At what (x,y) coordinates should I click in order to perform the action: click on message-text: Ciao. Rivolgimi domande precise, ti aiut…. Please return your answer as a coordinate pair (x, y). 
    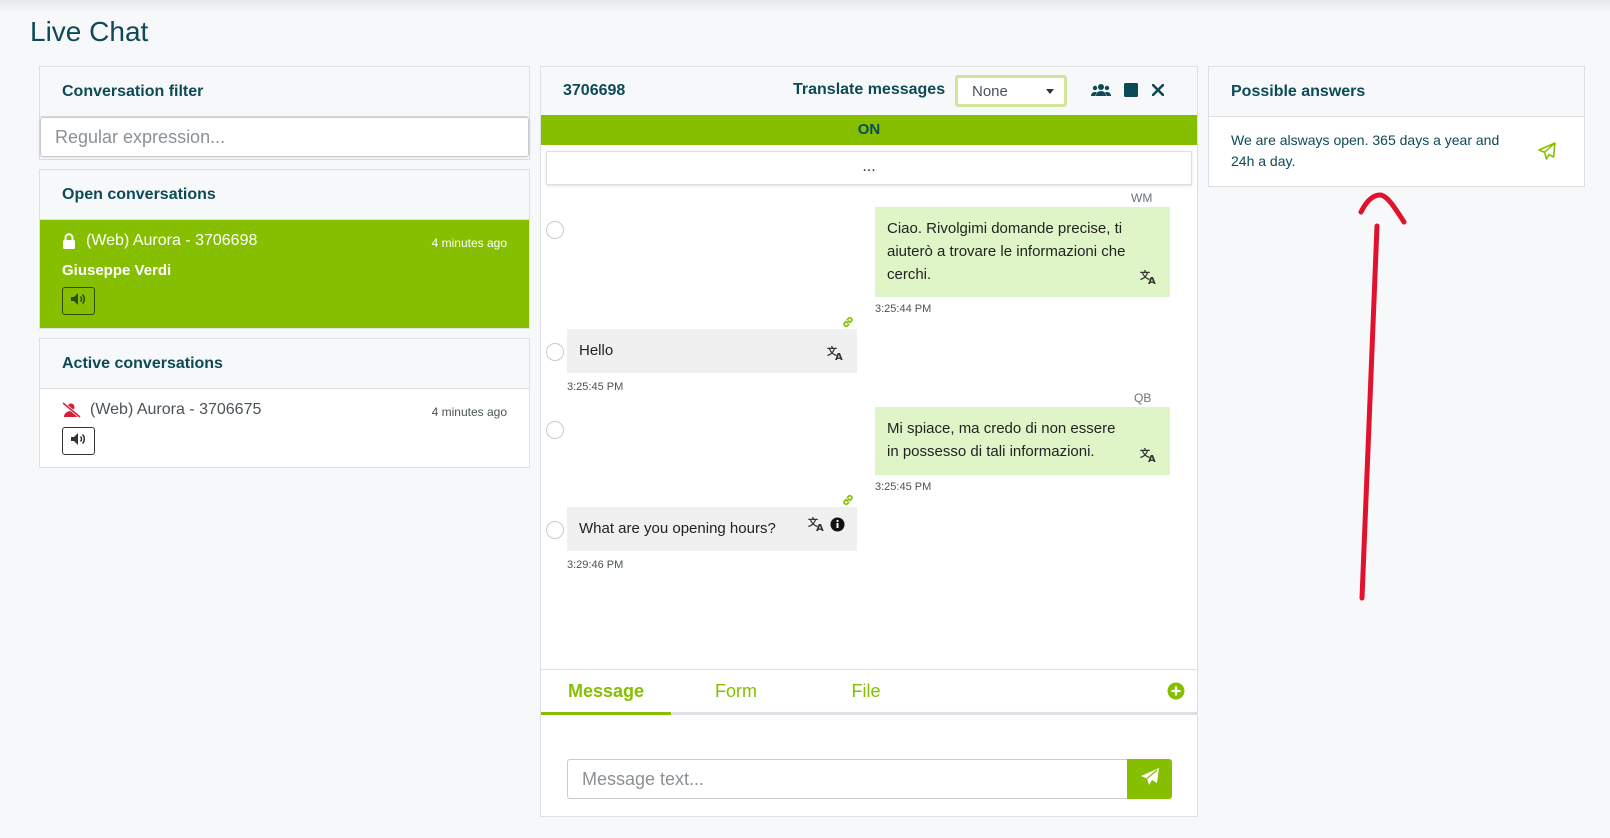
    Looking at the image, I should click on (1006, 251).